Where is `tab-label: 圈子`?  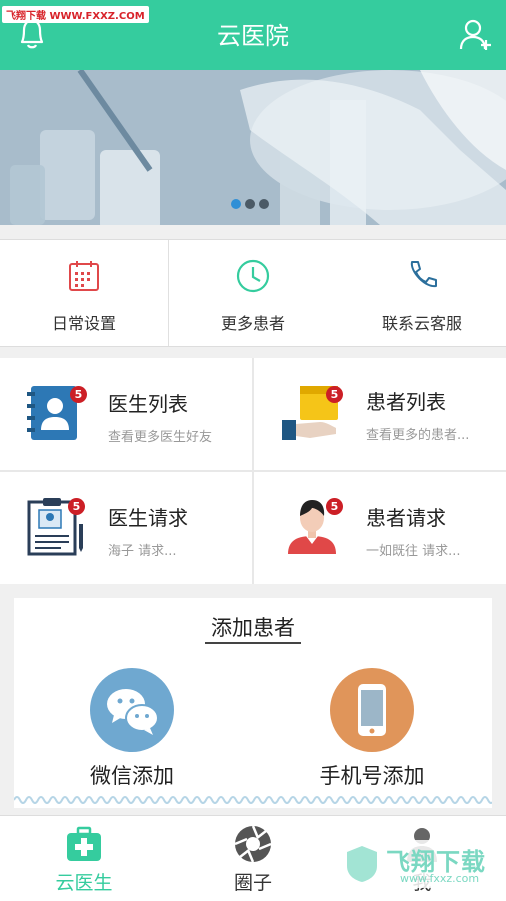
tab-label: 圈子 is located at coordinates (252, 883).